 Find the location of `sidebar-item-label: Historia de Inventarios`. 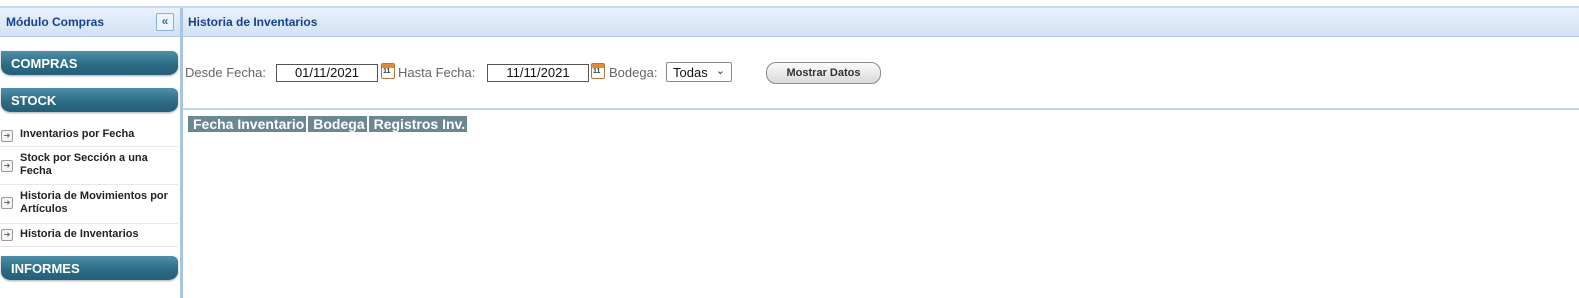

sidebar-item-label: Historia de Inventarios is located at coordinates (79, 234).